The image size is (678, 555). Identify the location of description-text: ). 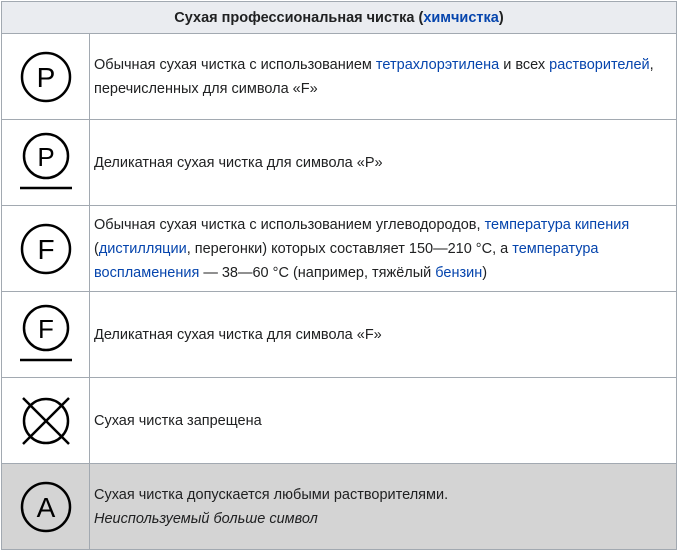
(485, 272).